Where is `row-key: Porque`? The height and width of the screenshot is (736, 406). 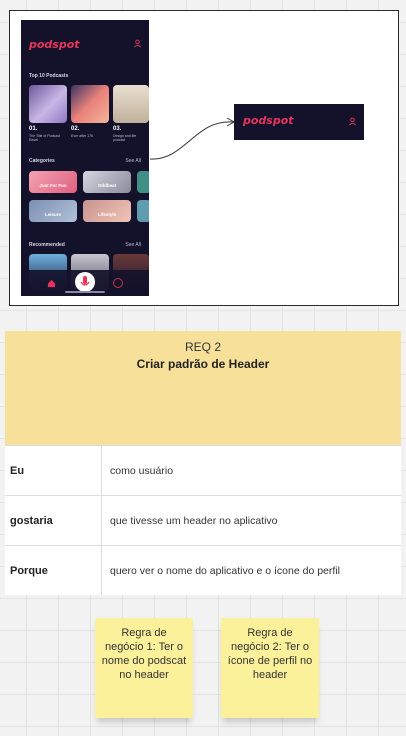
row-key: Porque is located at coordinates (29, 570).